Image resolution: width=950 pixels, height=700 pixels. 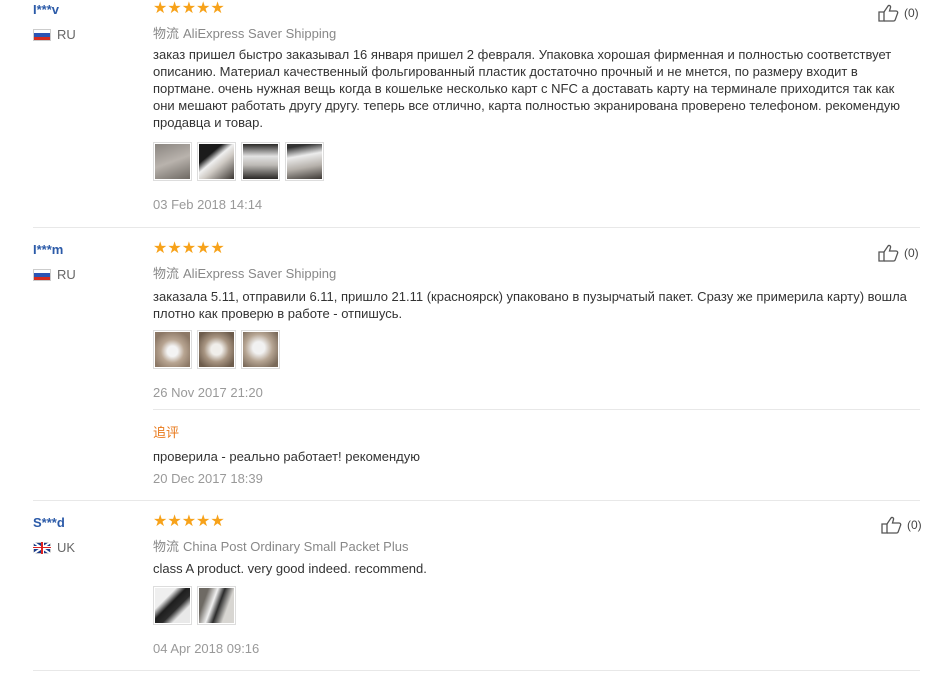 What do you see at coordinates (208, 392) in the screenshot?
I see `review-date: 26 Nov 2017 21:20` at bounding box center [208, 392].